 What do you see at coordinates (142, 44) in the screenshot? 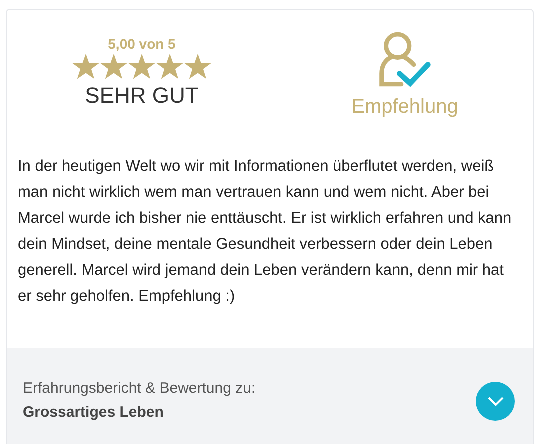
I see `rating-score: 5,00 von 5` at bounding box center [142, 44].